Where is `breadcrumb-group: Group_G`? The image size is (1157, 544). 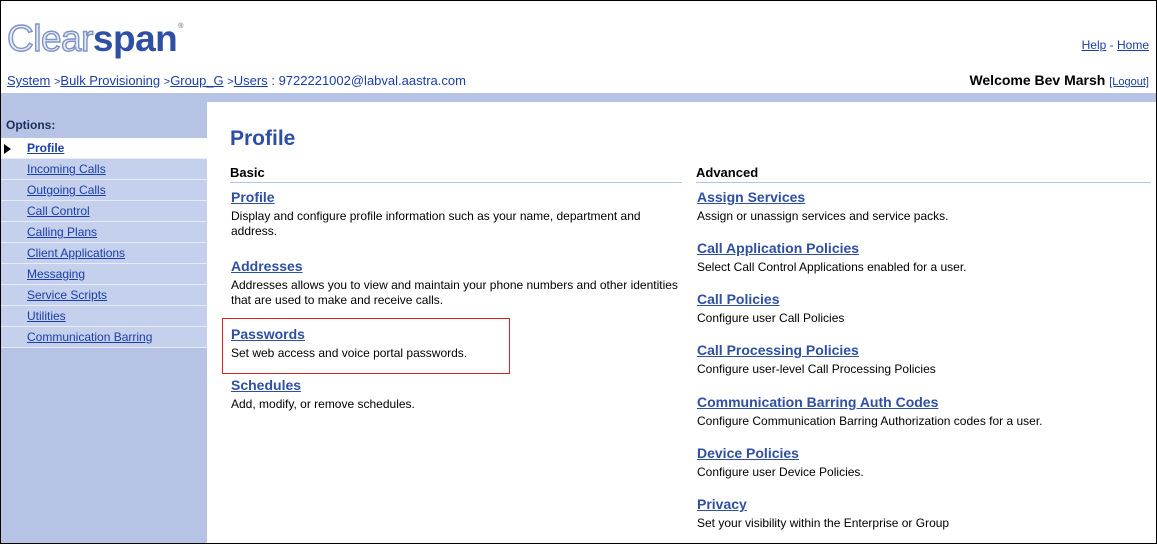 breadcrumb-group: Group_G is located at coordinates (196, 80).